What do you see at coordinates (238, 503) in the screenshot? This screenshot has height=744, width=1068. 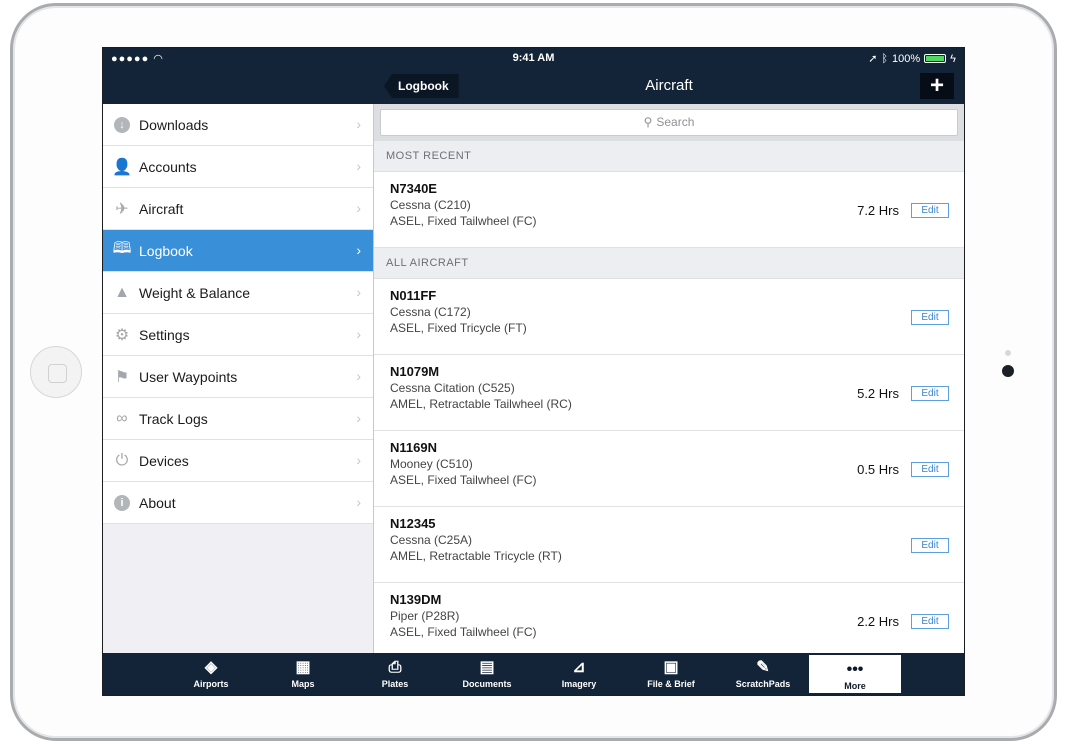 I see `sidebar-item-about: i About ›` at bounding box center [238, 503].